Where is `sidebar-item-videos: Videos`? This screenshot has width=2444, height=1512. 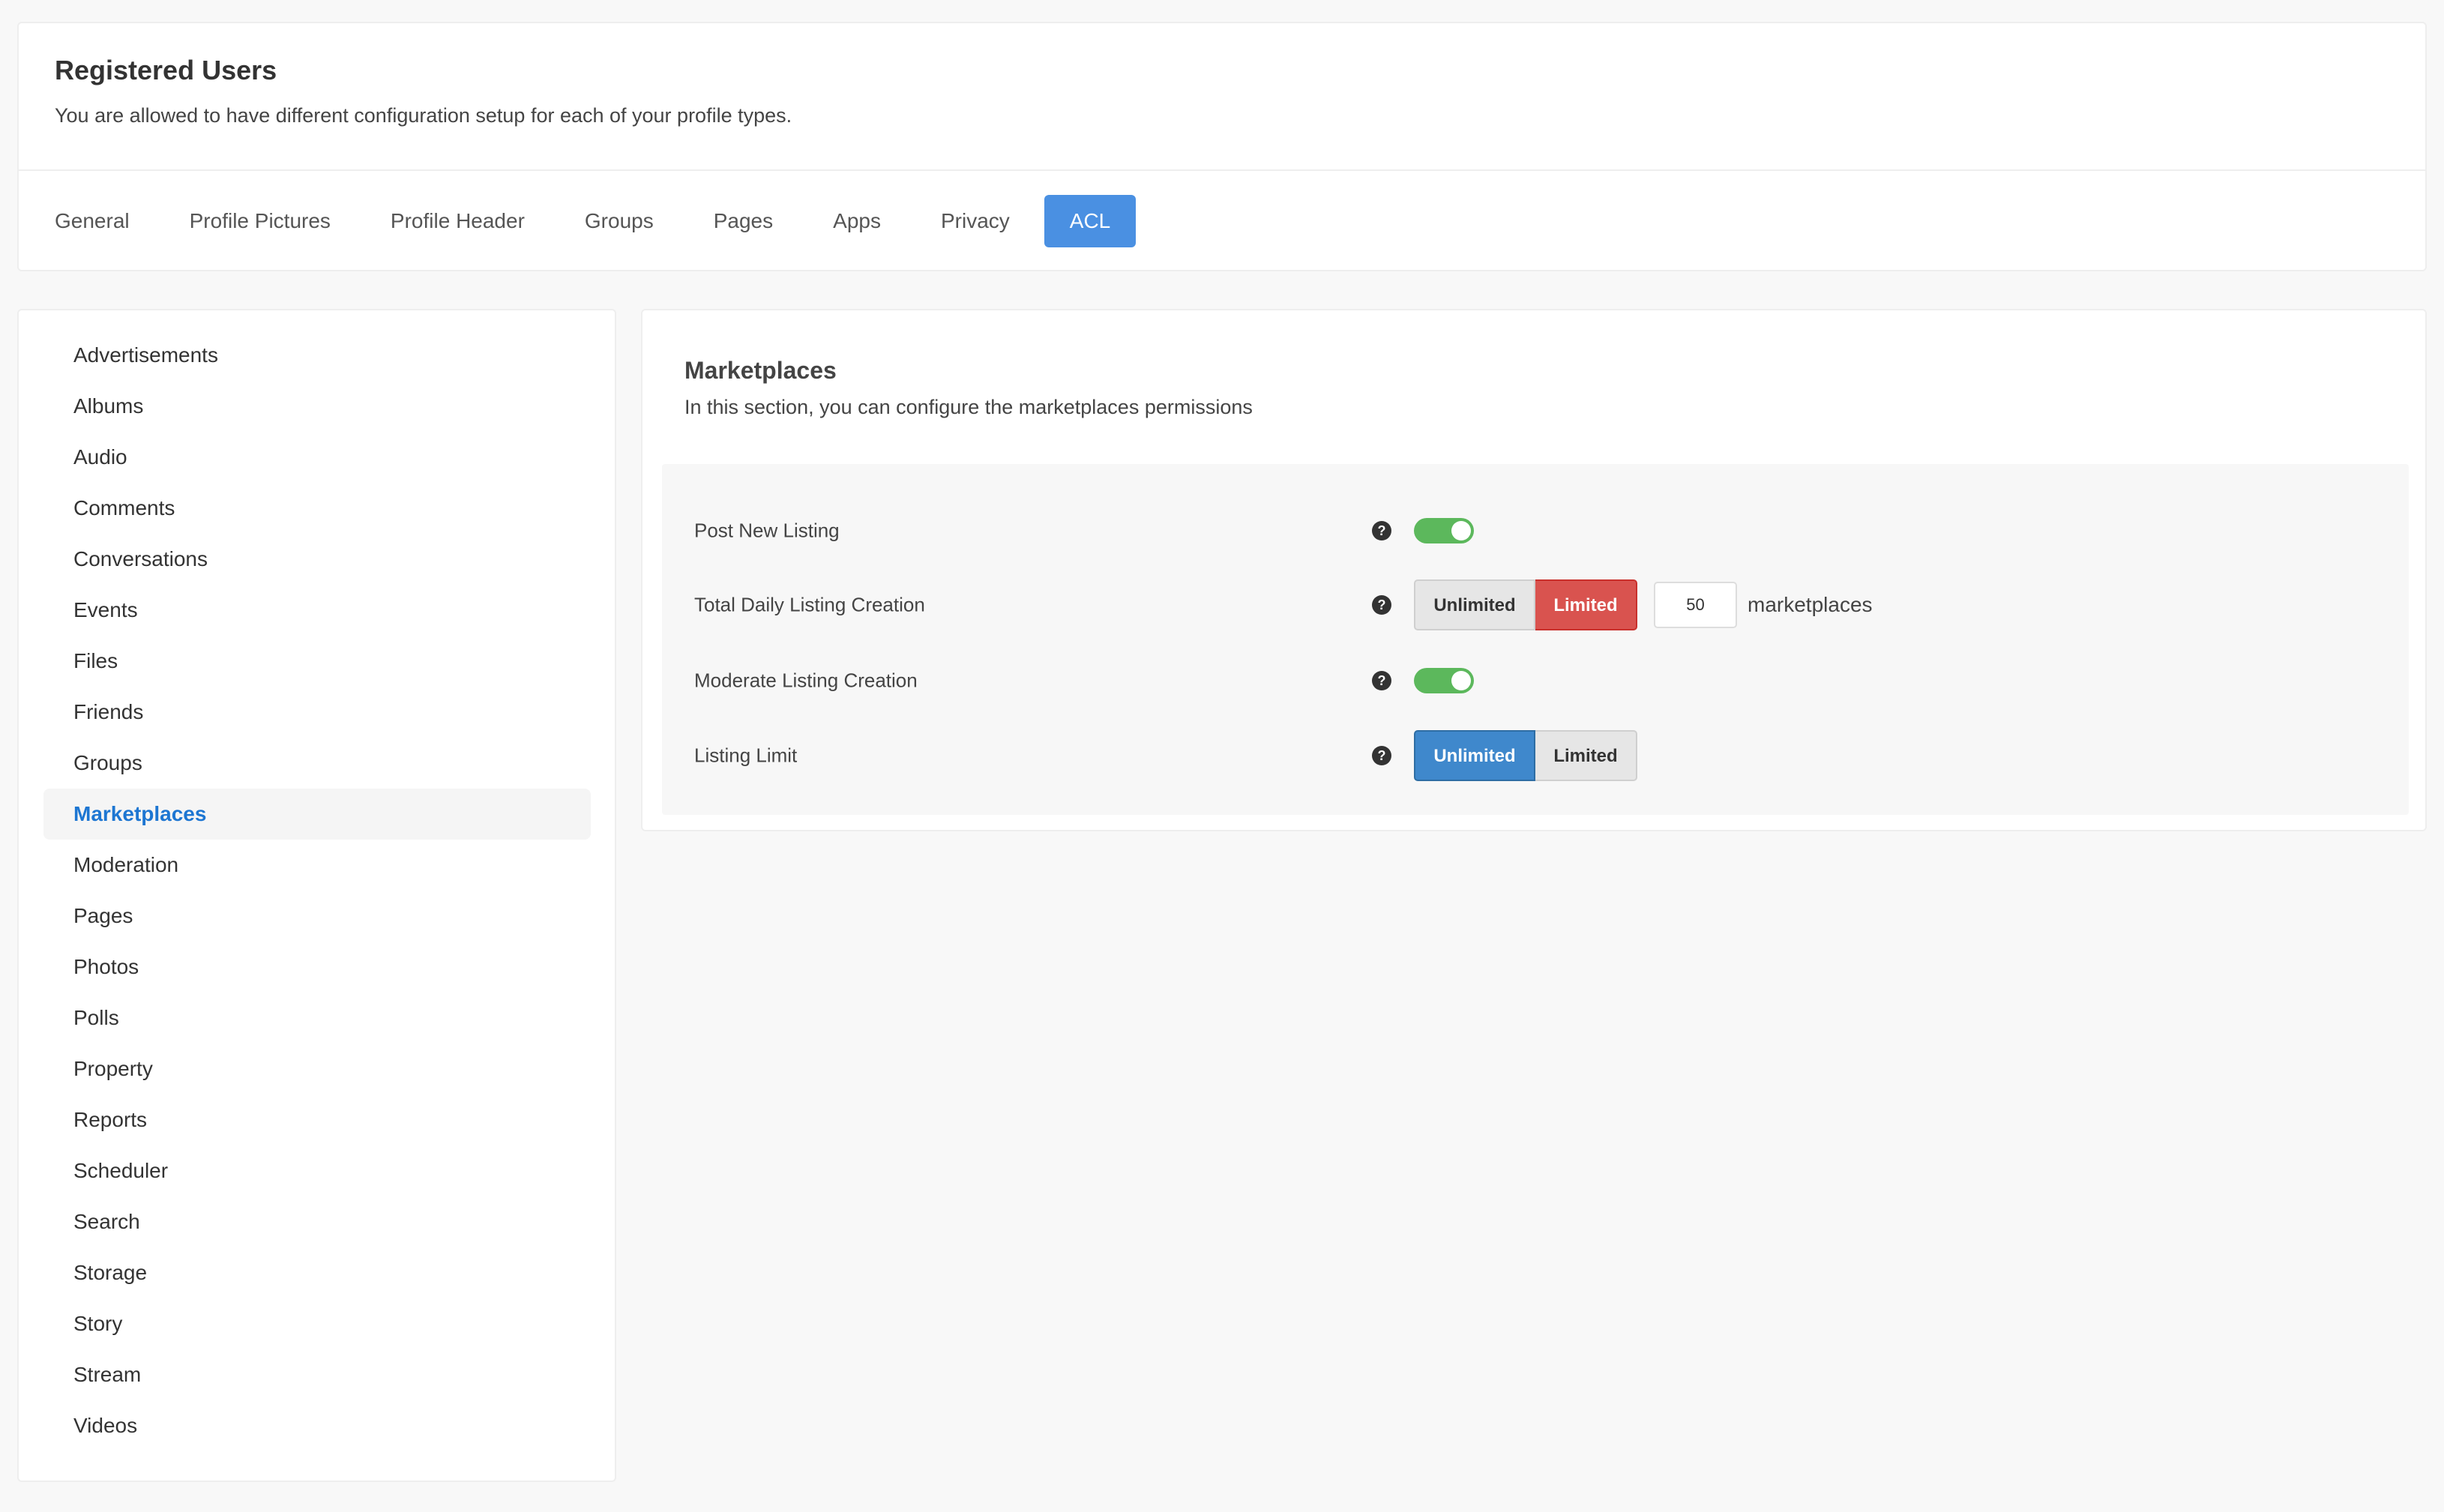 sidebar-item-videos: Videos is located at coordinates (317, 1425).